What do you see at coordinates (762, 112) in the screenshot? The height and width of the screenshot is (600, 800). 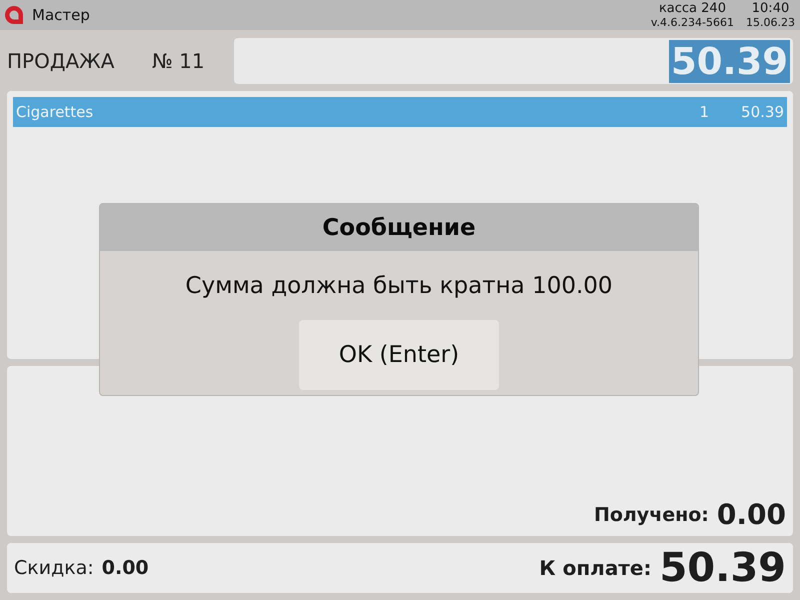 I see `item-sum: 50.39` at bounding box center [762, 112].